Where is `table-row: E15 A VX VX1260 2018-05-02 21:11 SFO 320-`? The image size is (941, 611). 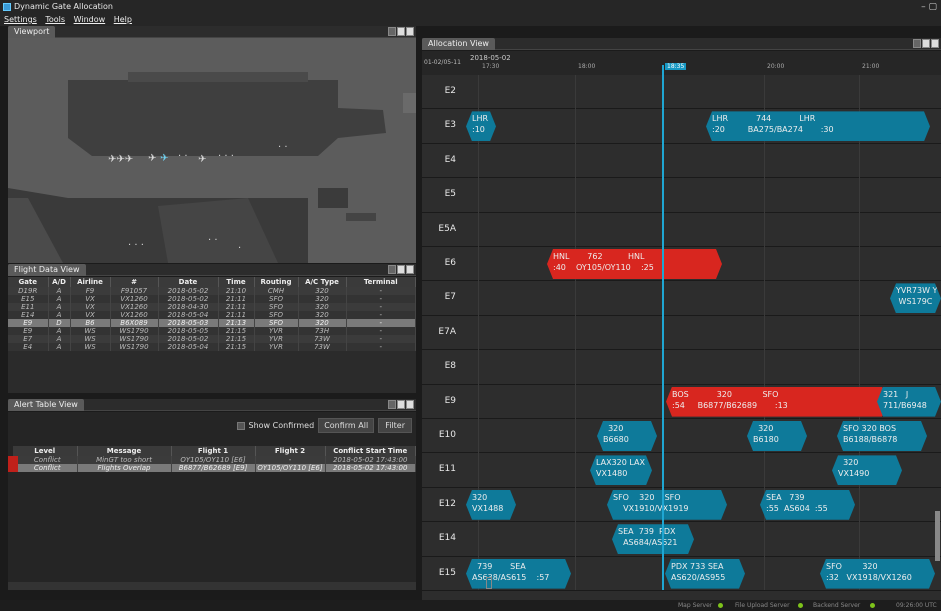 table-row: E15 A VX VX1260 2018-05-02 21:11 SFO 320- is located at coordinates (212, 299).